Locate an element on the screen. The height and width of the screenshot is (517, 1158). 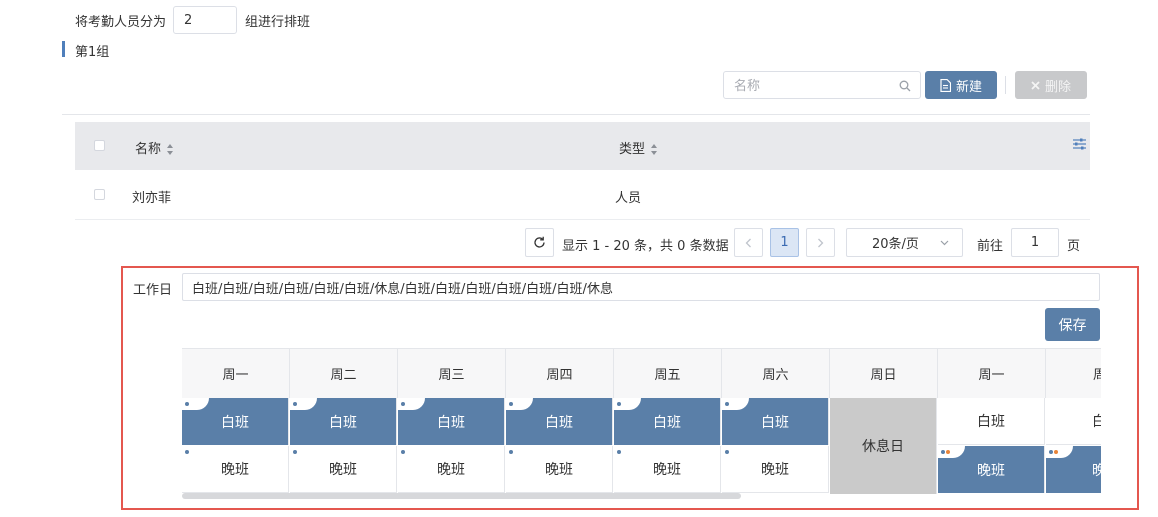
prev-page-button is located at coordinates (748, 242).